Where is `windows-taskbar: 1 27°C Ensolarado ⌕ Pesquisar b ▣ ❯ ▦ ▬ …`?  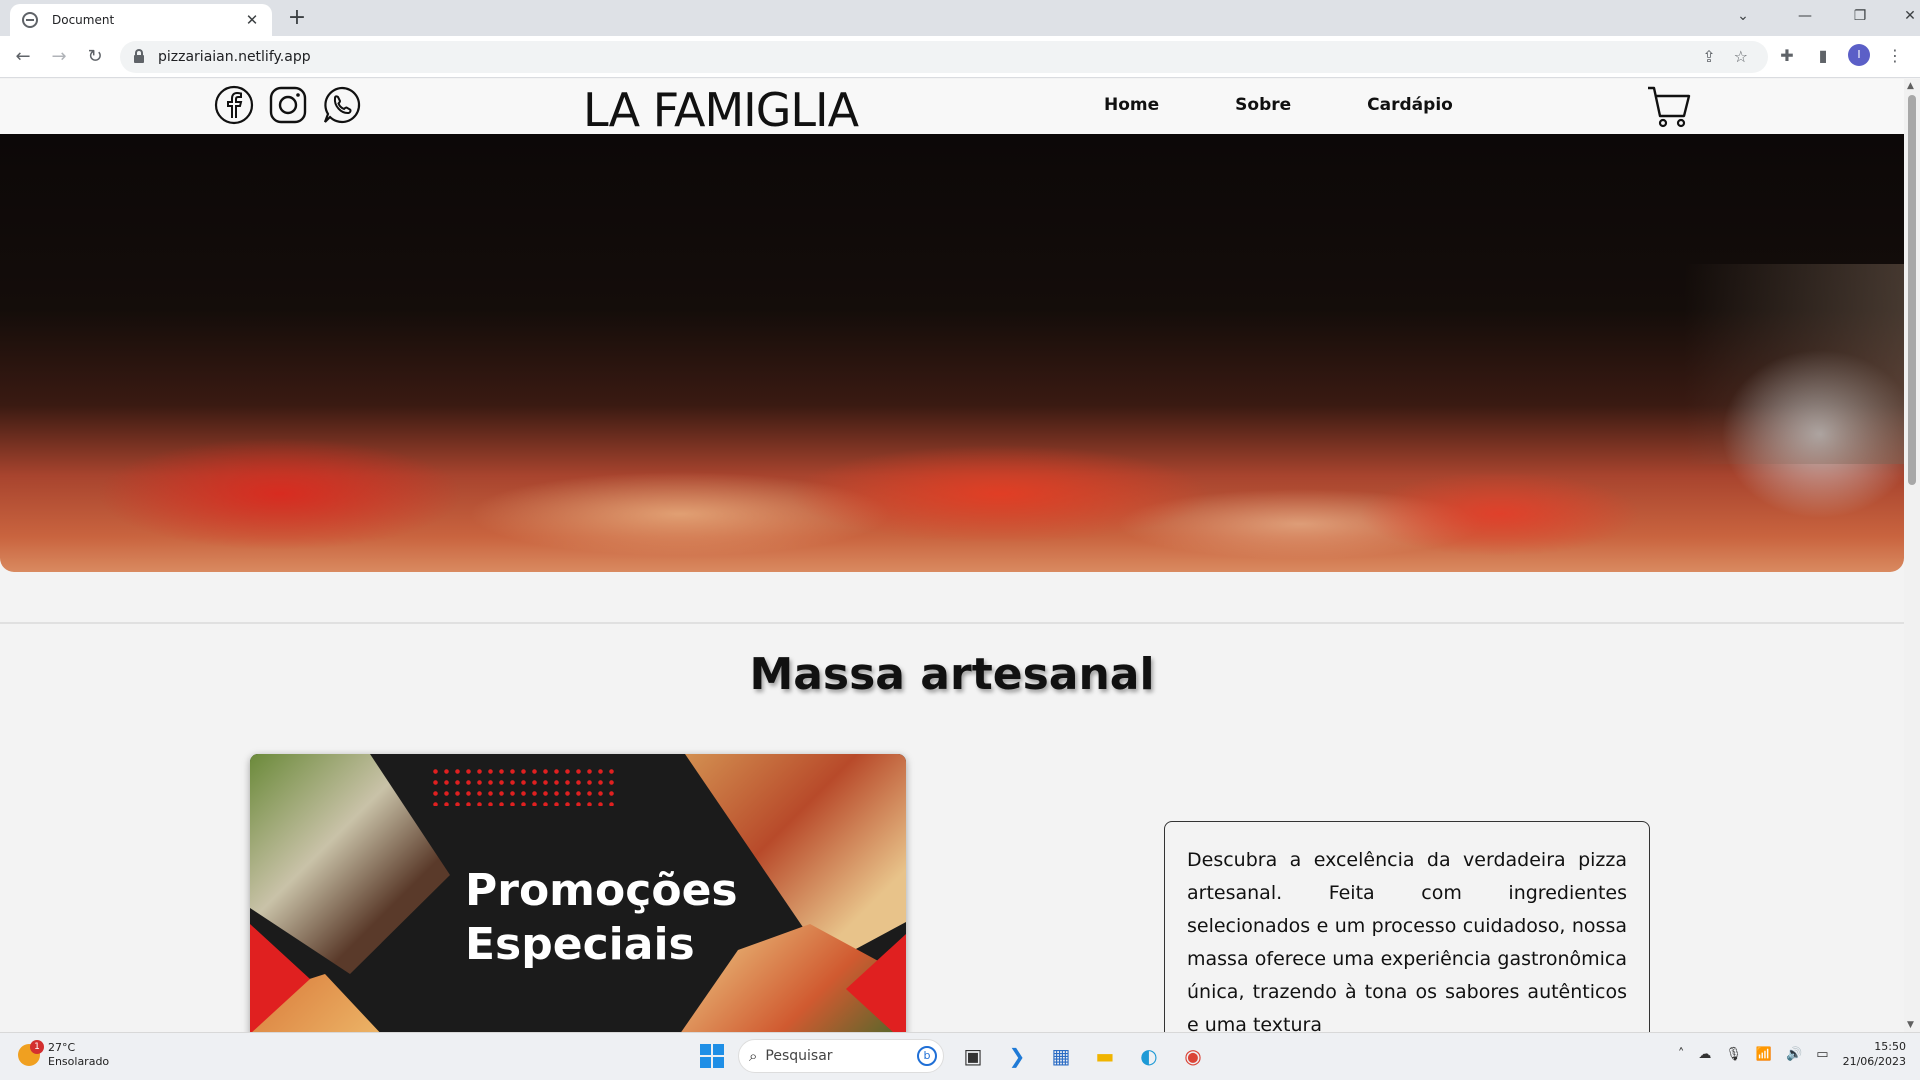
windows-taskbar: 1 27°C Ensolarado ⌕ Pesquisar b ▣ ❯ ▦ ▬ … is located at coordinates (960, 1056).